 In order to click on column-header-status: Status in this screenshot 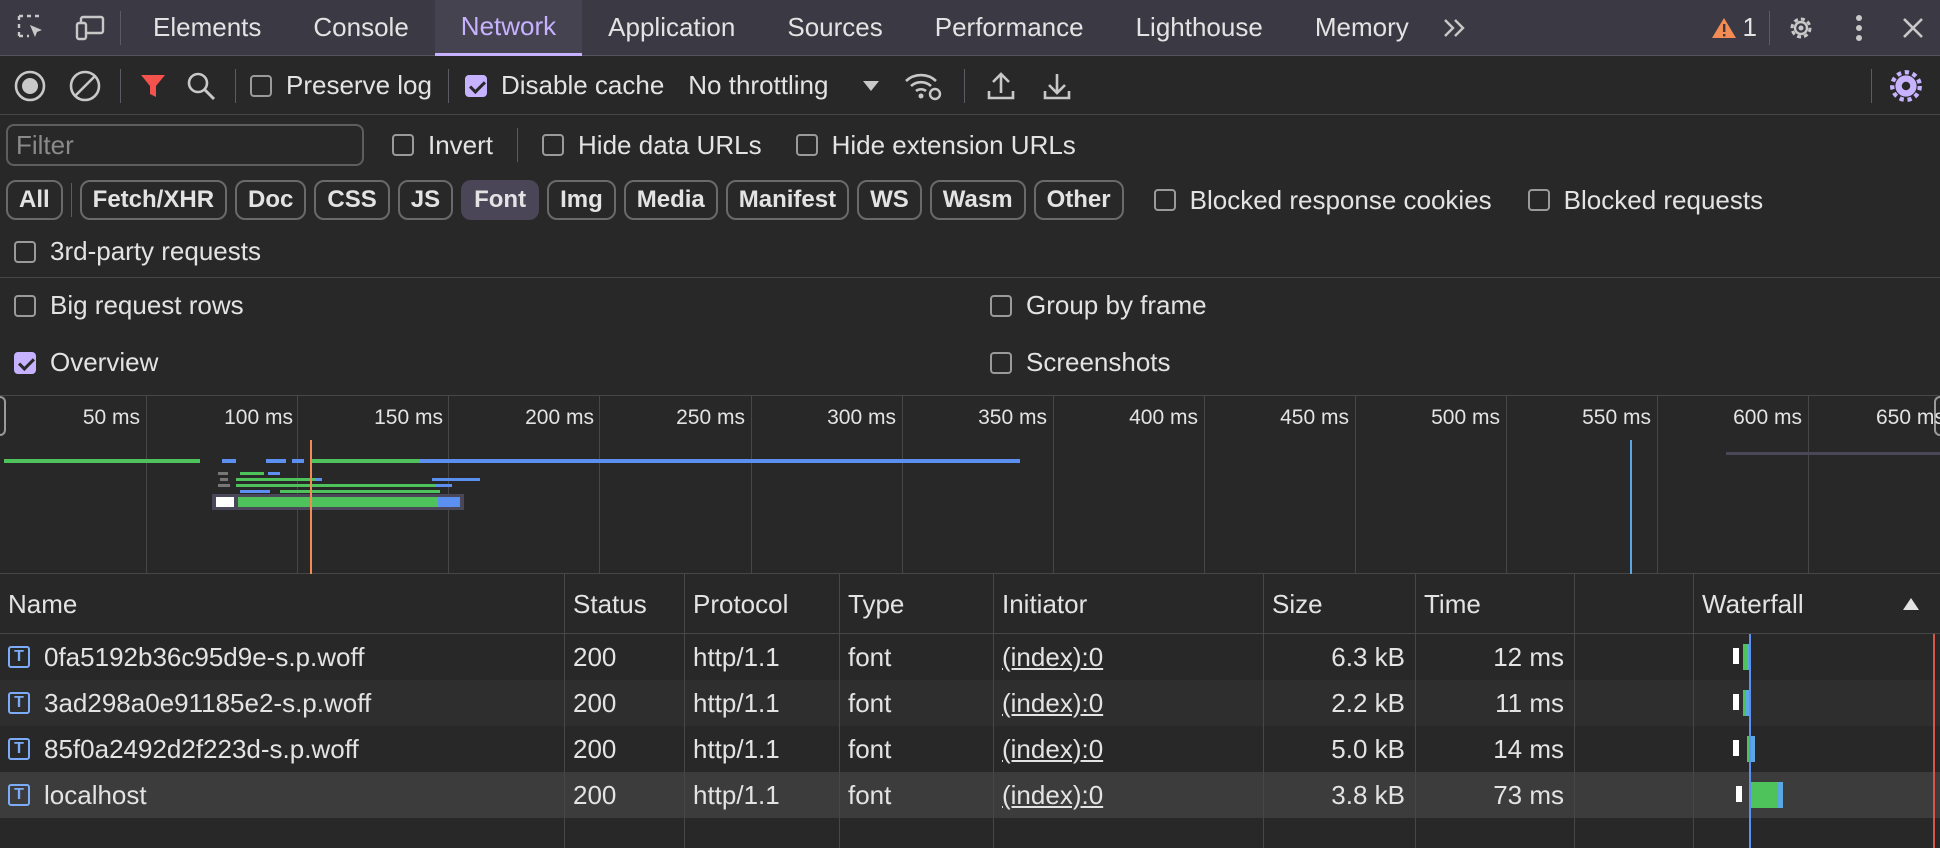, I will do `click(625, 604)`.